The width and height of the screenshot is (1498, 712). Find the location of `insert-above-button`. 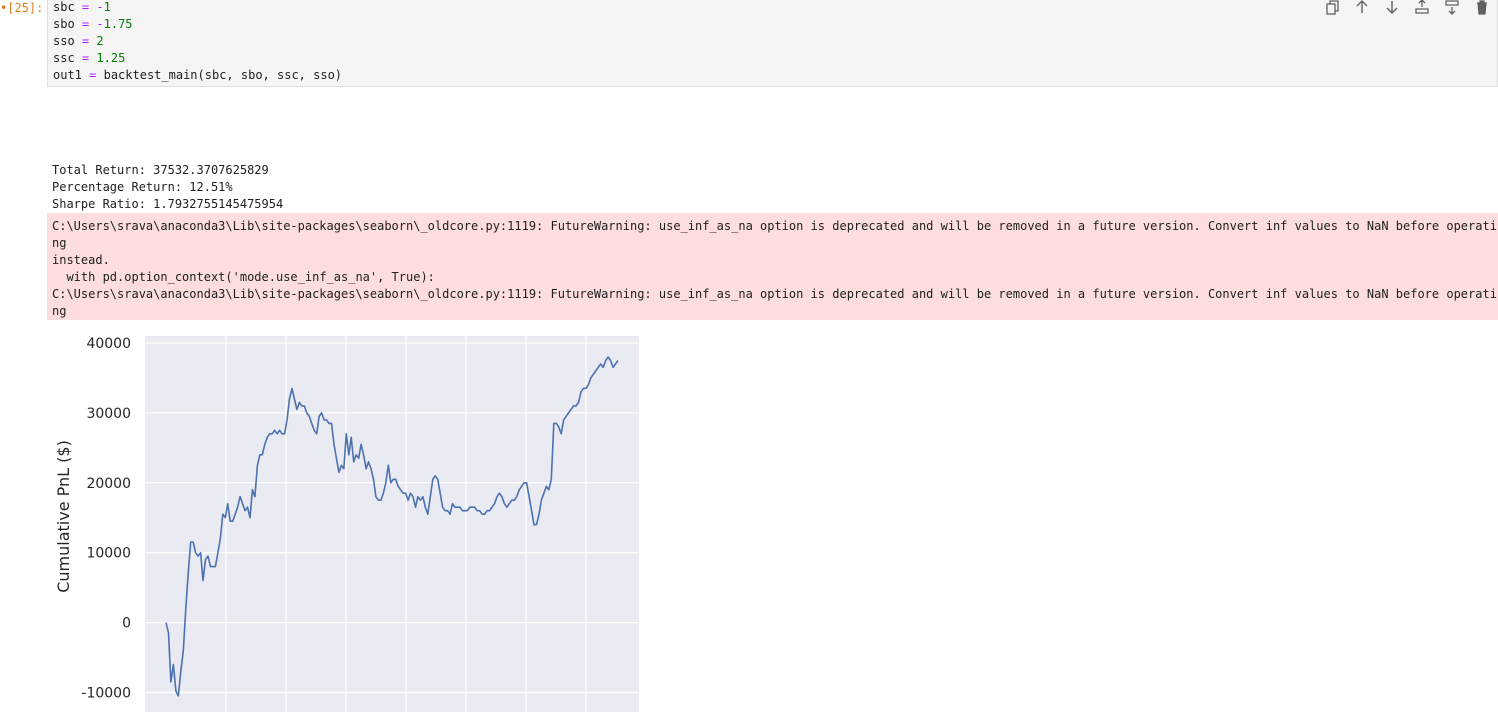

insert-above-button is located at coordinates (1421, 8).